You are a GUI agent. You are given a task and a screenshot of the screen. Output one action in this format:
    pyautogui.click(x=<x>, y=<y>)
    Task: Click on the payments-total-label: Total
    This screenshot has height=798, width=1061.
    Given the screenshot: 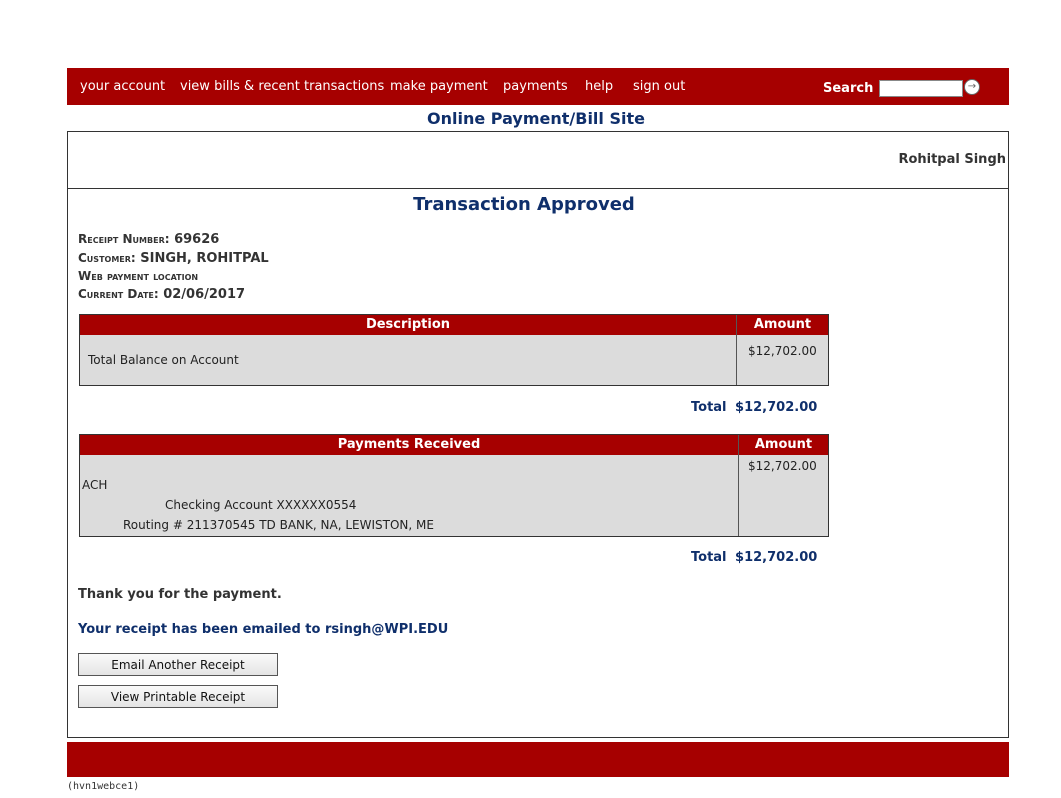 What is the action you would take?
    pyautogui.click(x=709, y=557)
    